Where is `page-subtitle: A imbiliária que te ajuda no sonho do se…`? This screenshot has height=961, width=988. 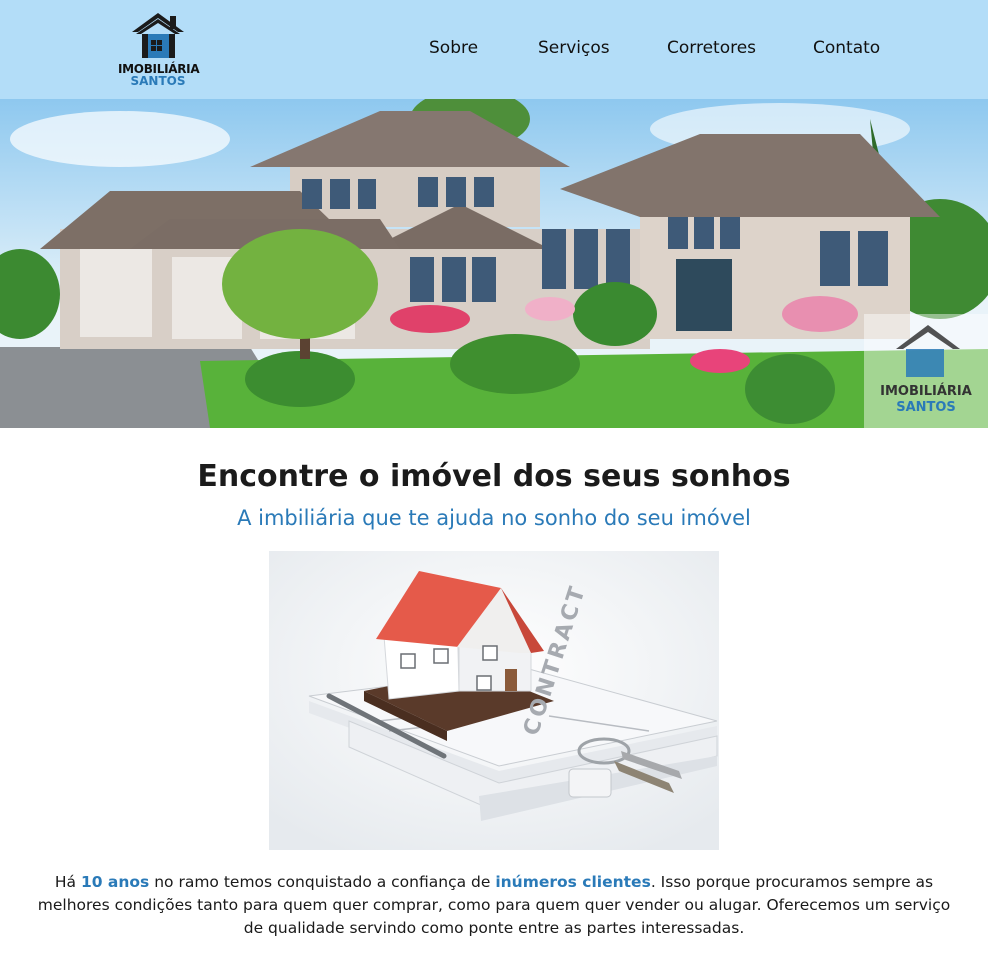
page-subtitle: A imbiliária que te ajuda no sonho do se… is located at coordinates (494, 518).